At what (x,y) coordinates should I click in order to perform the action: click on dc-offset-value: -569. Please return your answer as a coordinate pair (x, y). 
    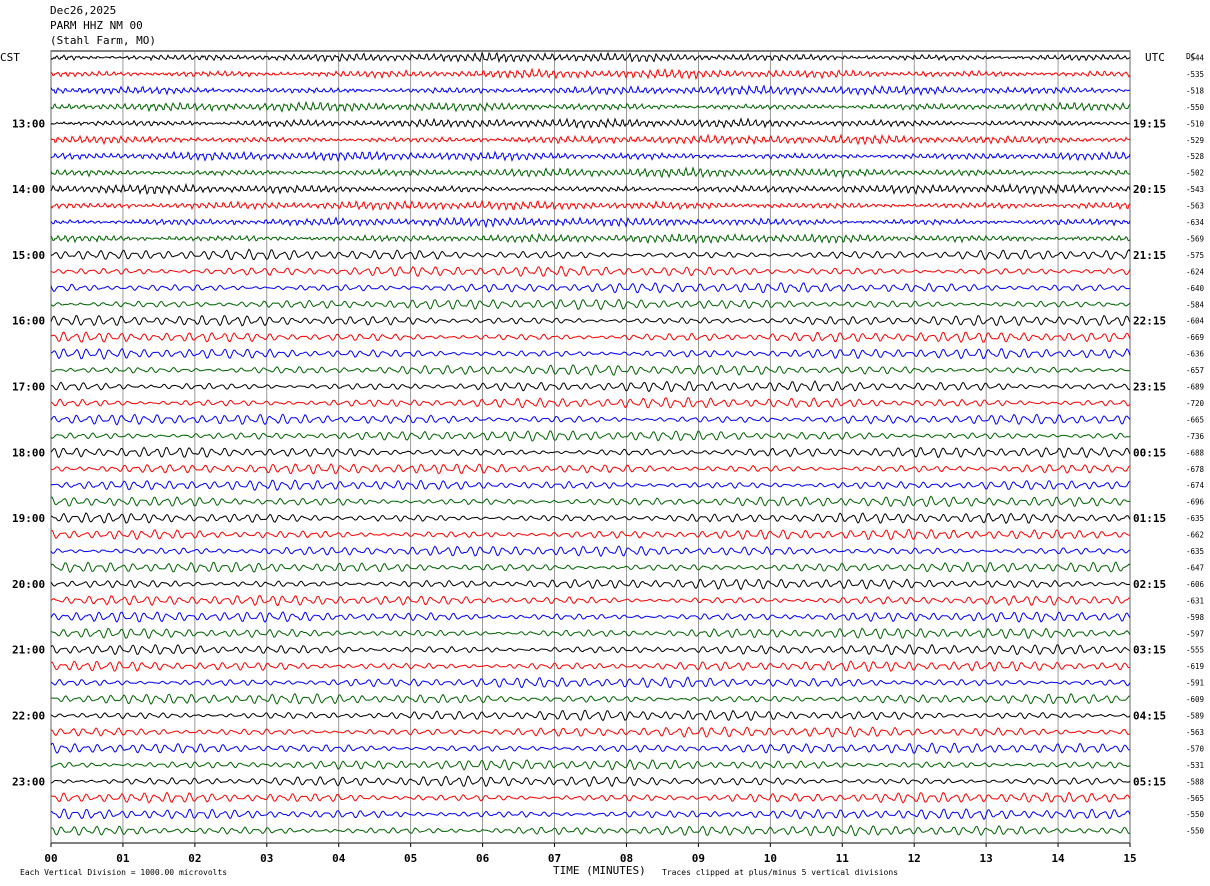
    Looking at the image, I should click on (1195, 238).